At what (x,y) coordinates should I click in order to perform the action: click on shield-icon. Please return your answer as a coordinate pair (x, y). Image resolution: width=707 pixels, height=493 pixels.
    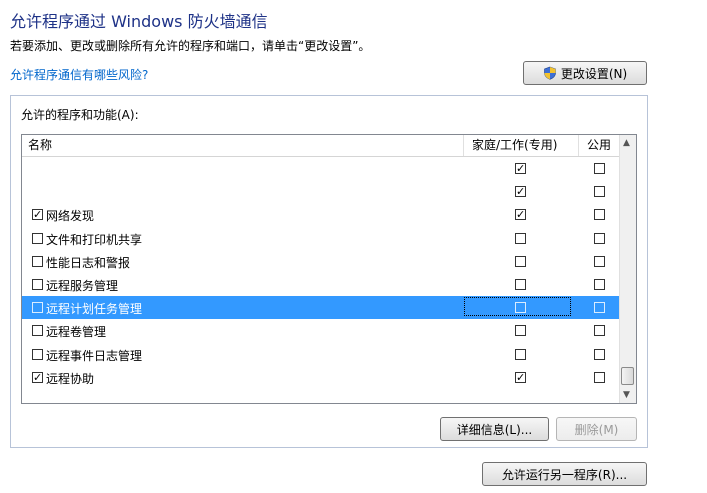
    Looking at the image, I should click on (550, 73).